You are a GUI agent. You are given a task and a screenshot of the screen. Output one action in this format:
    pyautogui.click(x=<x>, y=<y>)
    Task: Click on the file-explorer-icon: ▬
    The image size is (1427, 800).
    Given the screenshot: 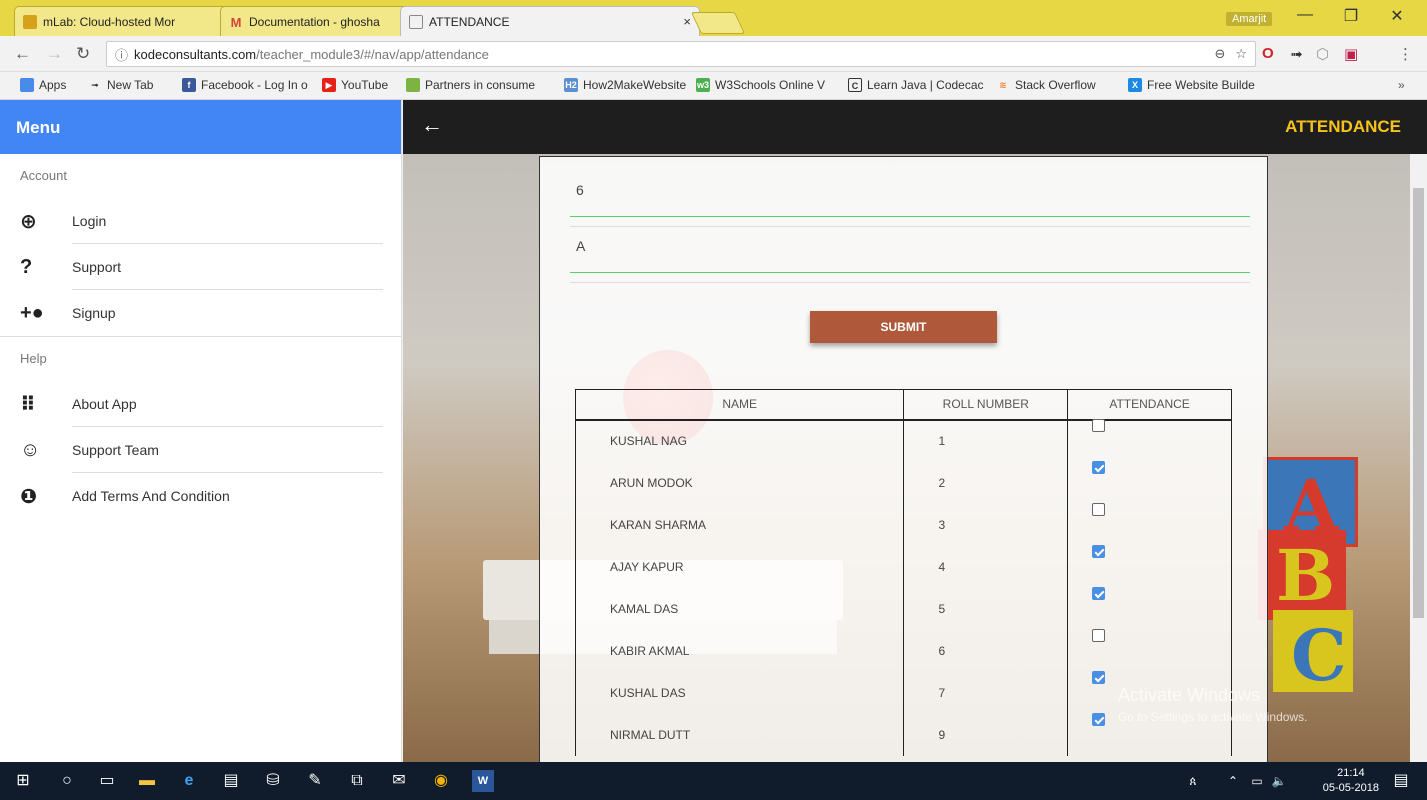 What is the action you would take?
    pyautogui.click(x=147, y=781)
    